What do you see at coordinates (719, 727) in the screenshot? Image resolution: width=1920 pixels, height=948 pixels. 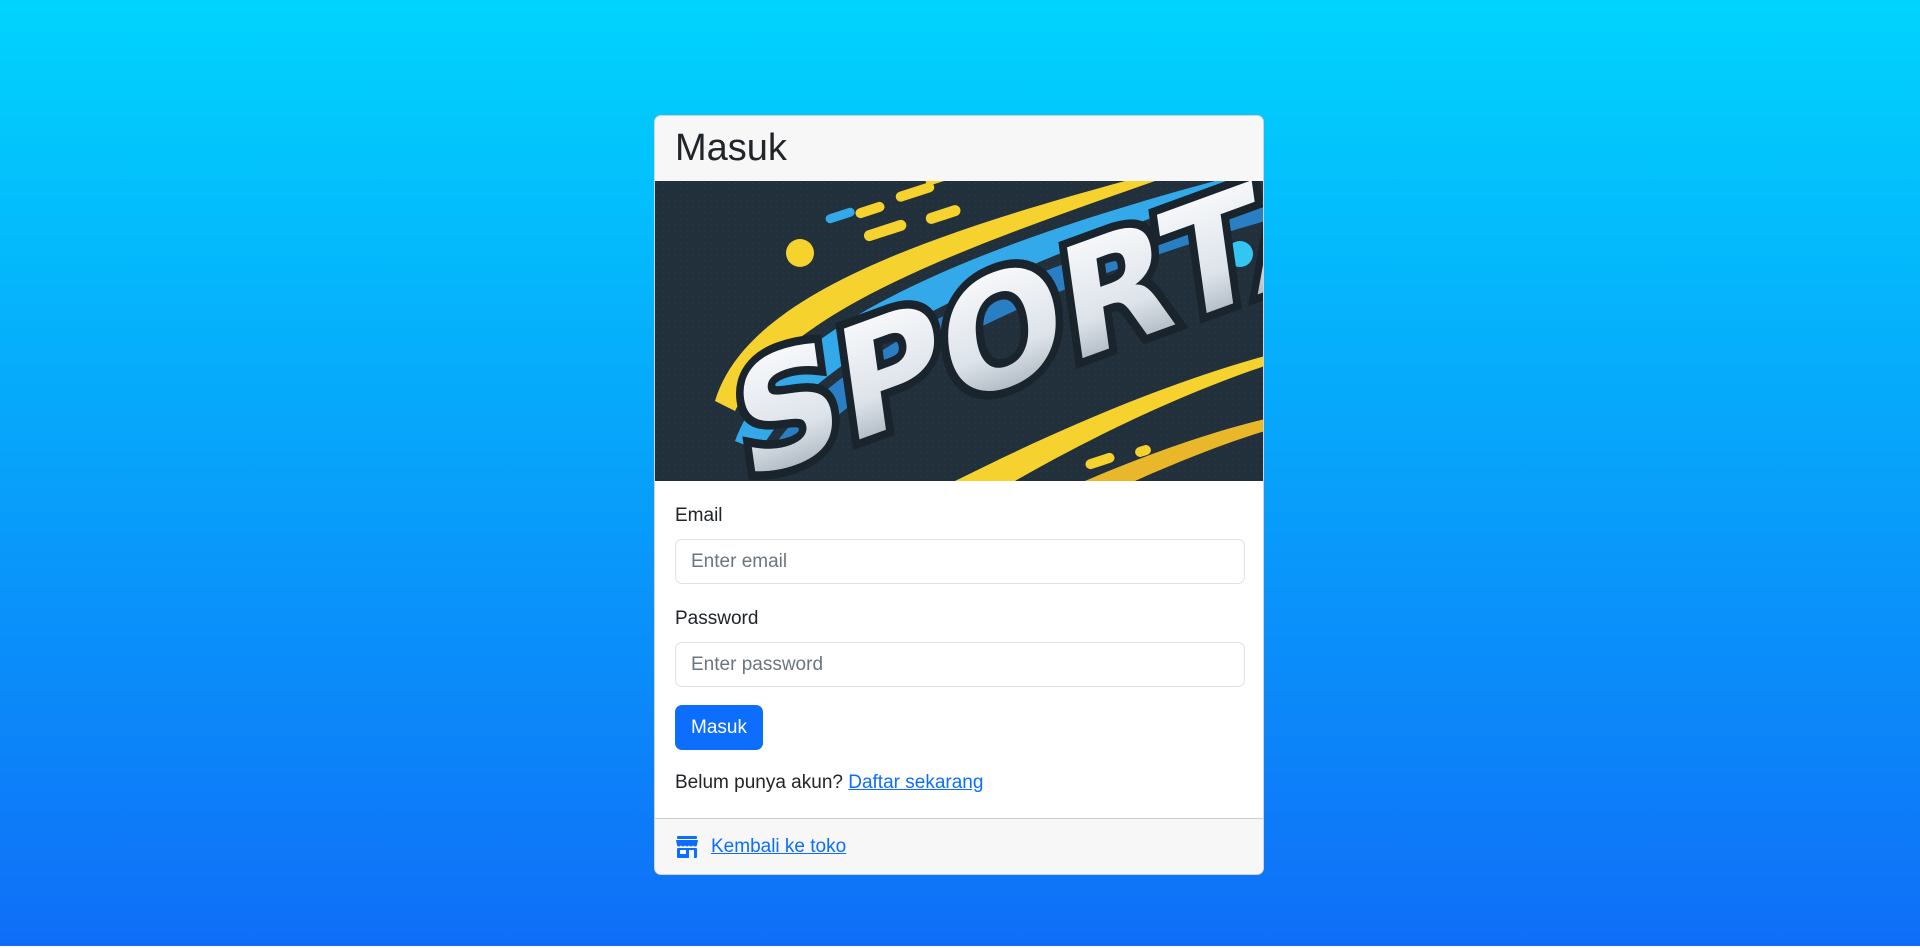 I see `login-button: Masuk` at bounding box center [719, 727].